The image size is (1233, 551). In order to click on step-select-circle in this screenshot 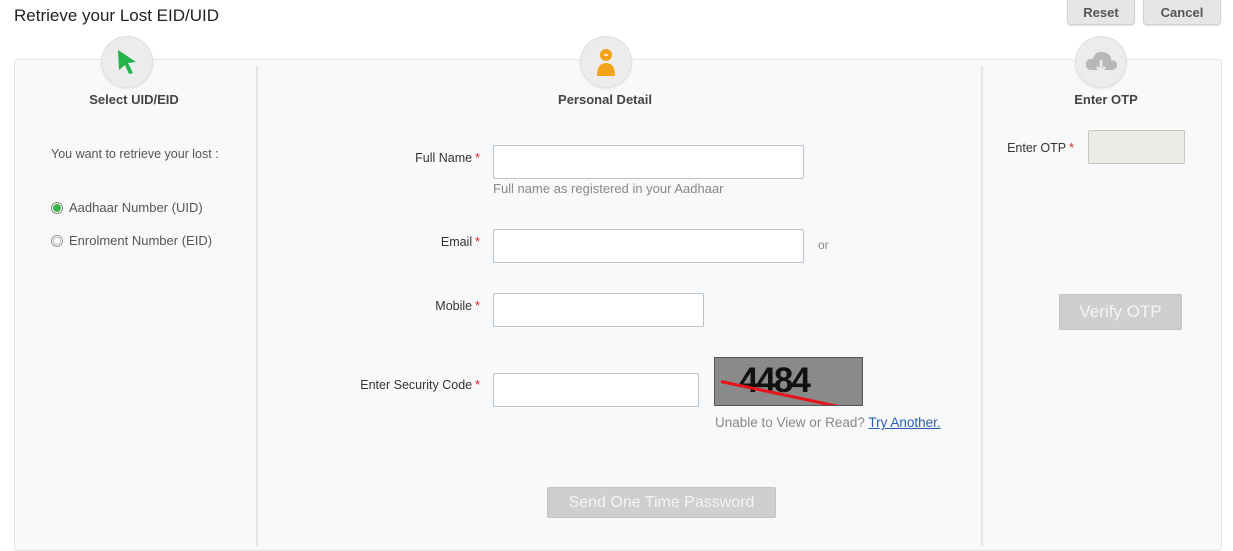, I will do `click(127, 62)`.